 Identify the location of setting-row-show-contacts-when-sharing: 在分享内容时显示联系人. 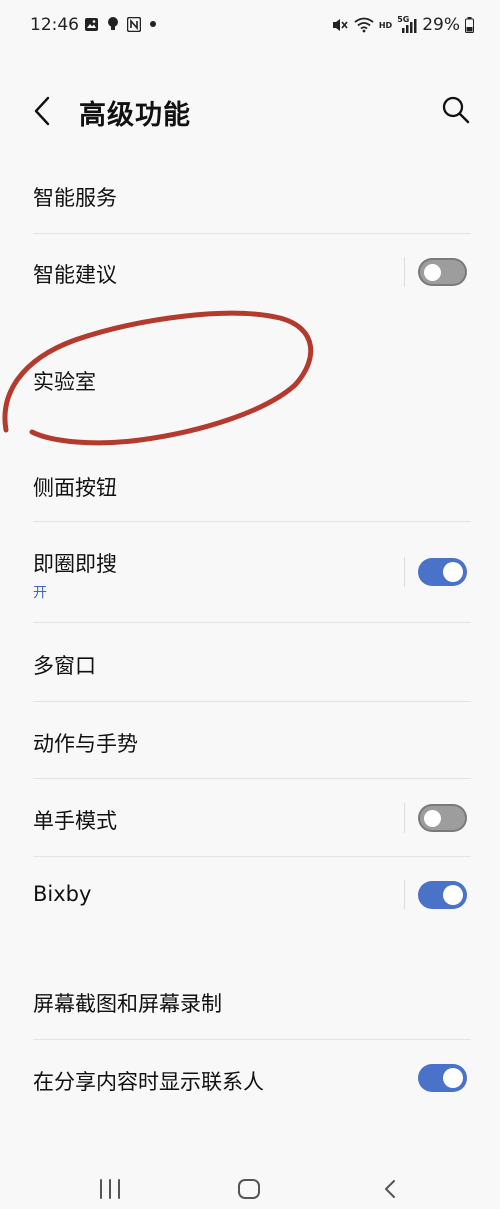
(250, 1079).